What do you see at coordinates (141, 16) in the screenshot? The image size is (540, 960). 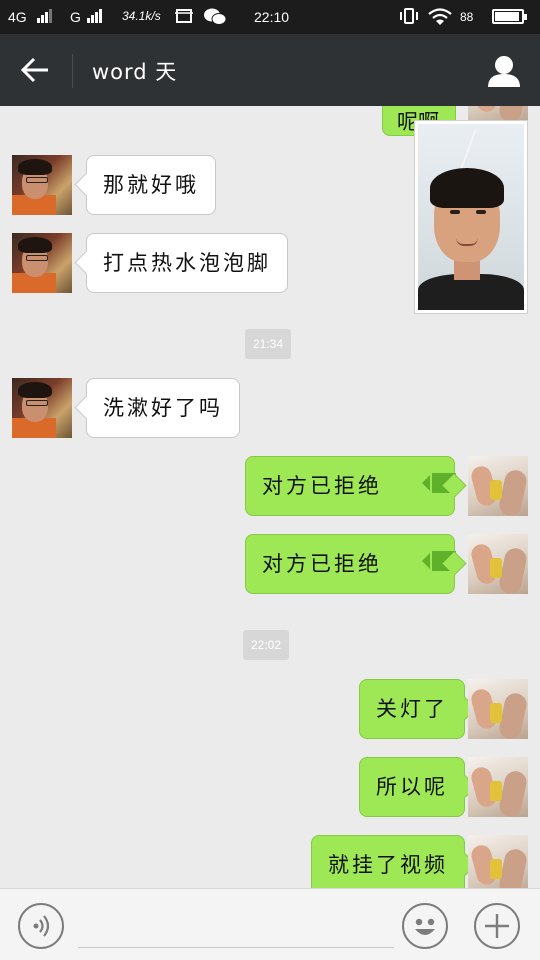 I see `network-speed: 34.1k/s` at bounding box center [141, 16].